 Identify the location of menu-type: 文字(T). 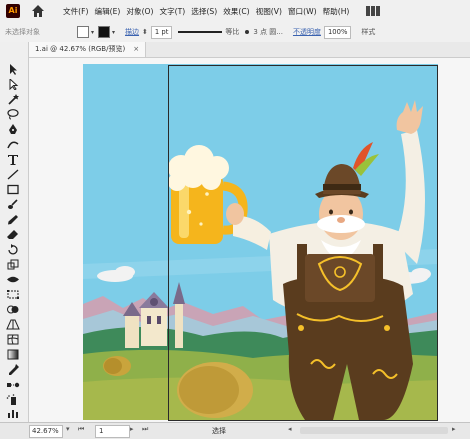
(173, 11).